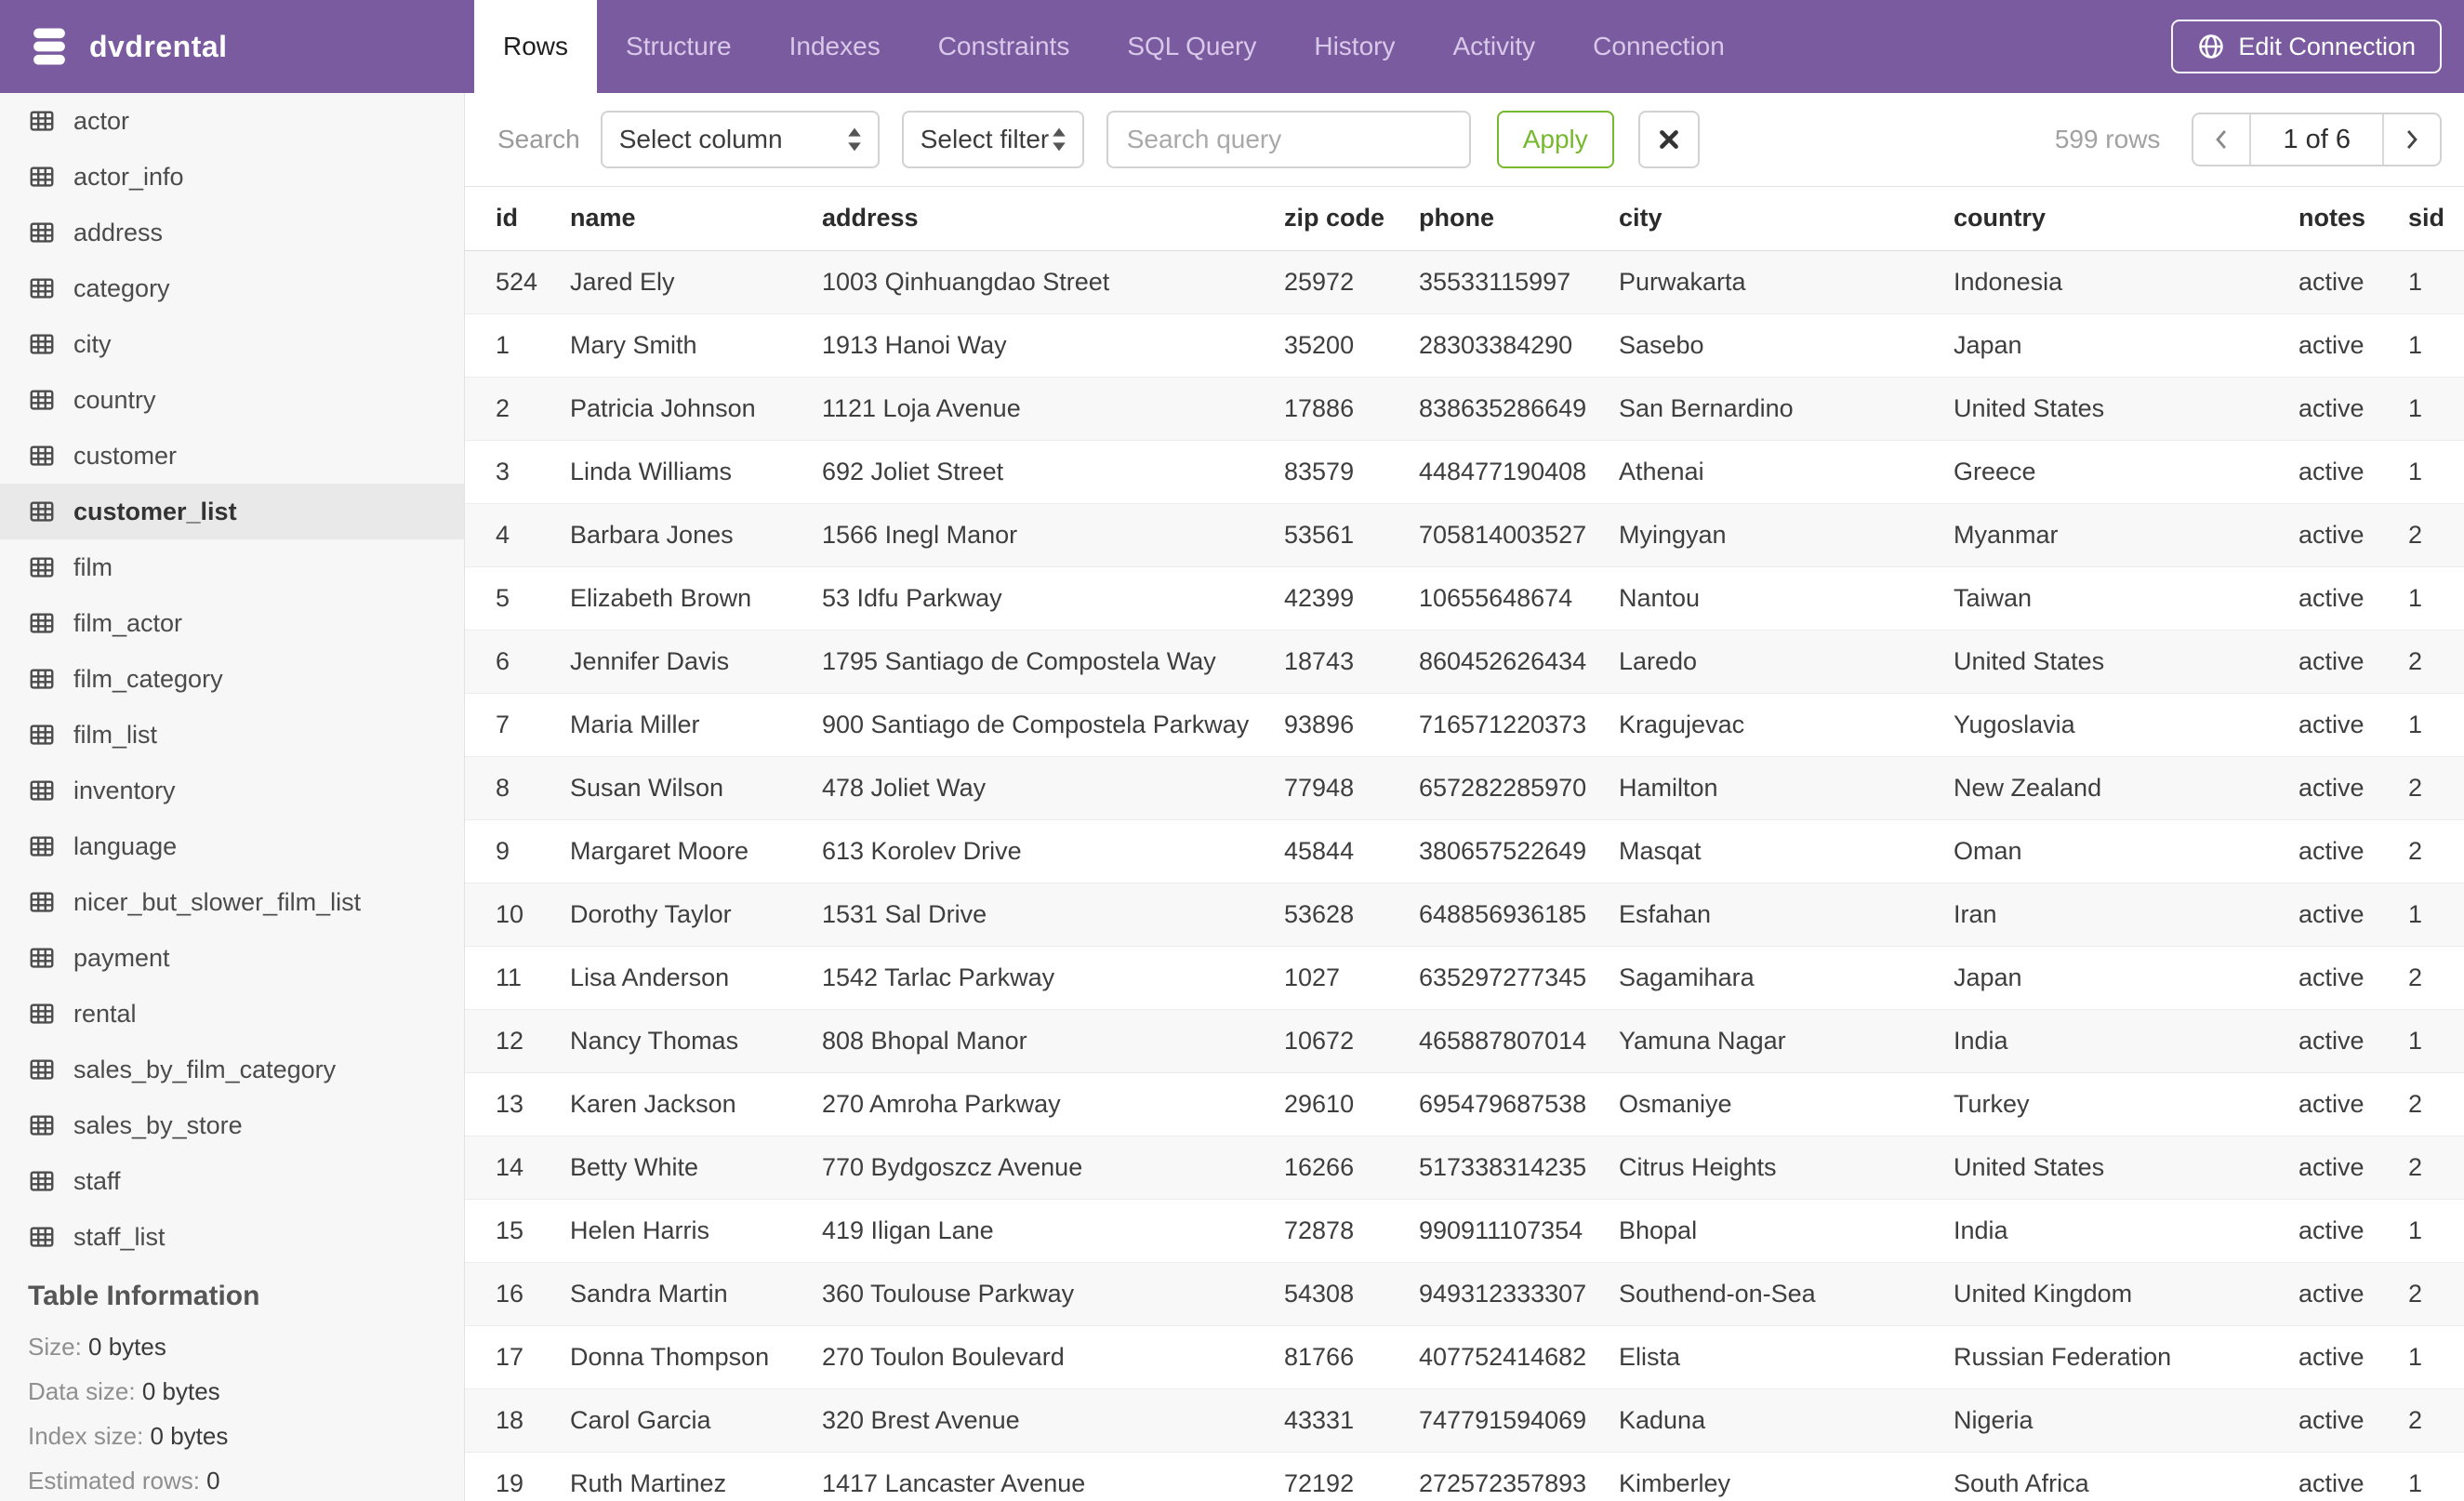 The height and width of the screenshot is (1501, 2464). Describe the element at coordinates (232, 121) in the screenshot. I see `sidebar-item-actor: actor` at that location.